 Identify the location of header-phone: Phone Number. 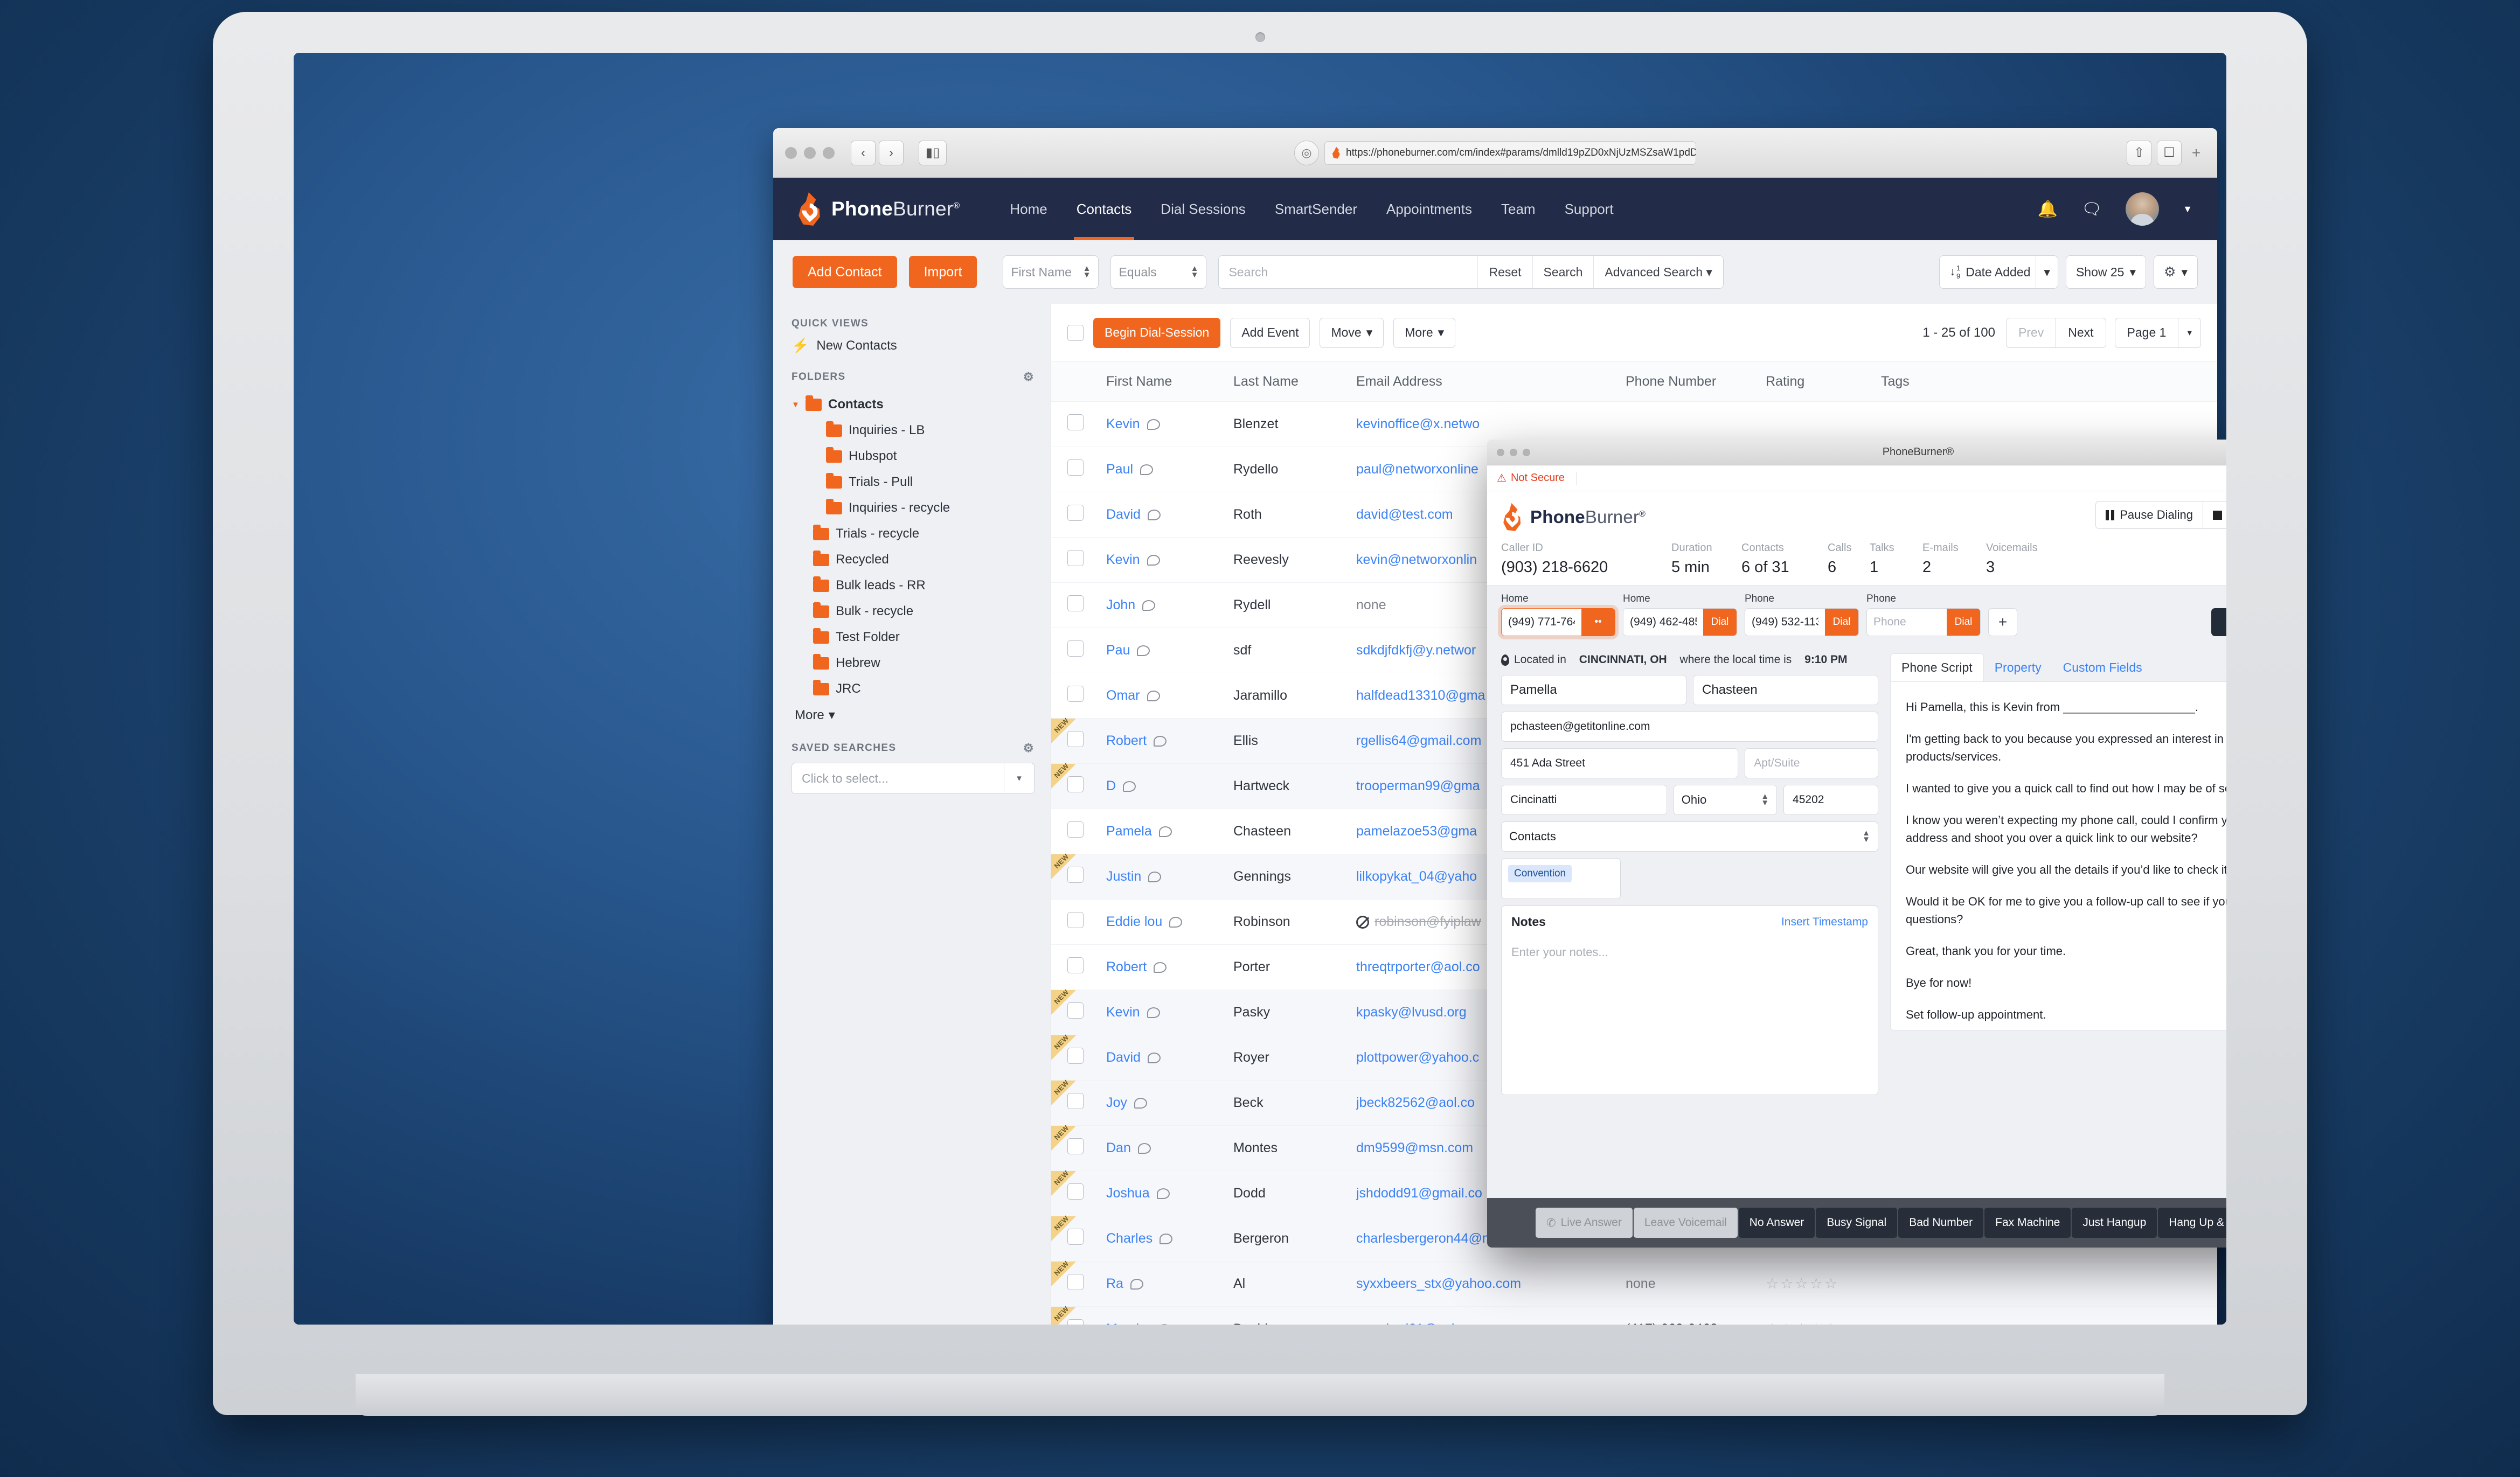
(1696, 381).